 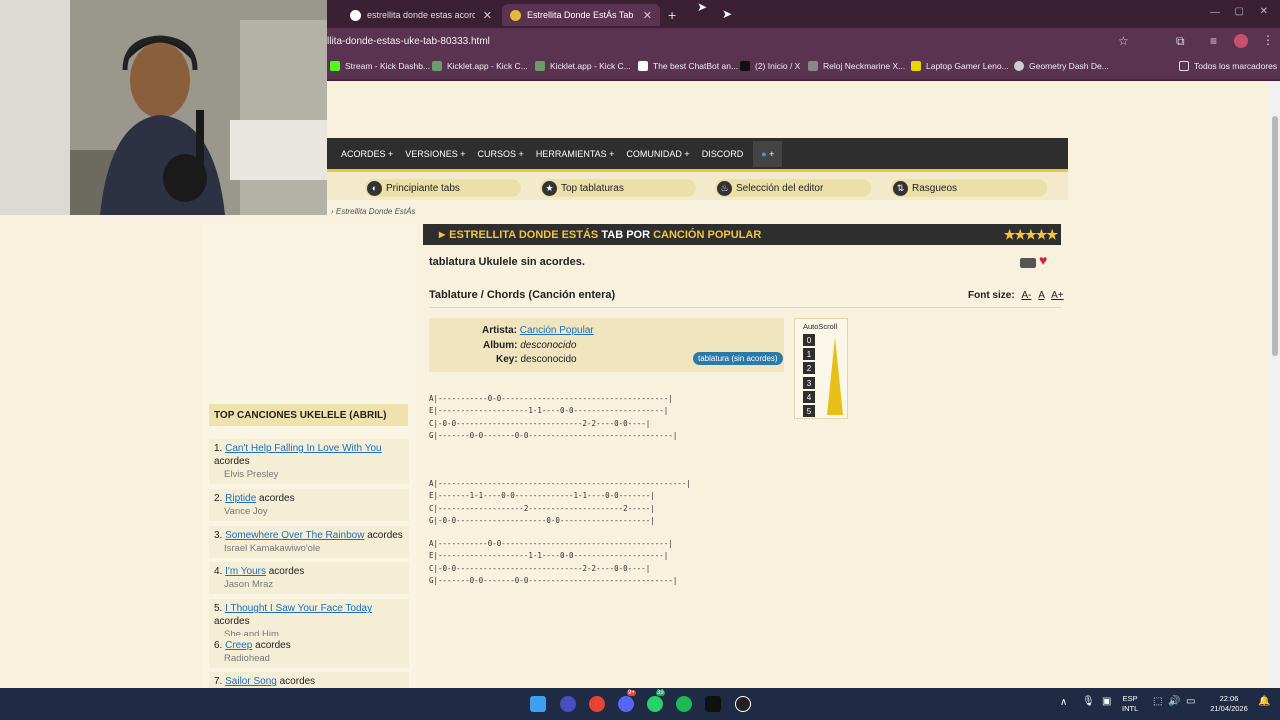 What do you see at coordinates (1028, 263) in the screenshot?
I see `print-icon` at bounding box center [1028, 263].